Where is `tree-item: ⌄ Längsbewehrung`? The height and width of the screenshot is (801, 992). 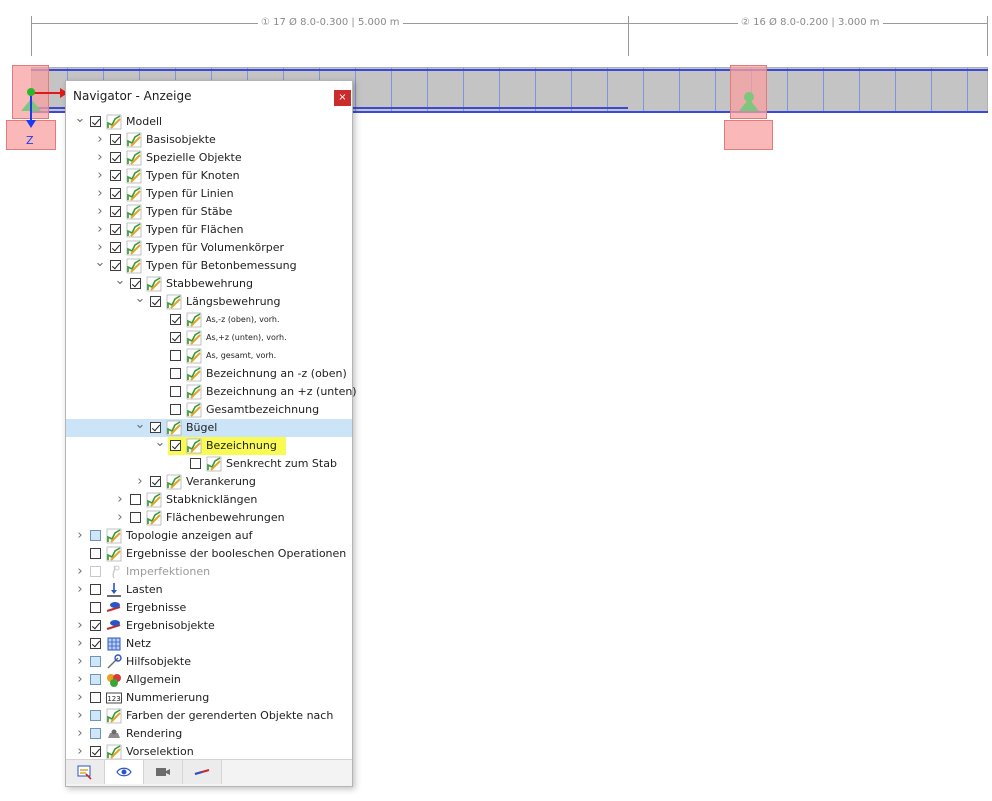 tree-item: ⌄ Längsbewehrung is located at coordinates (209, 301).